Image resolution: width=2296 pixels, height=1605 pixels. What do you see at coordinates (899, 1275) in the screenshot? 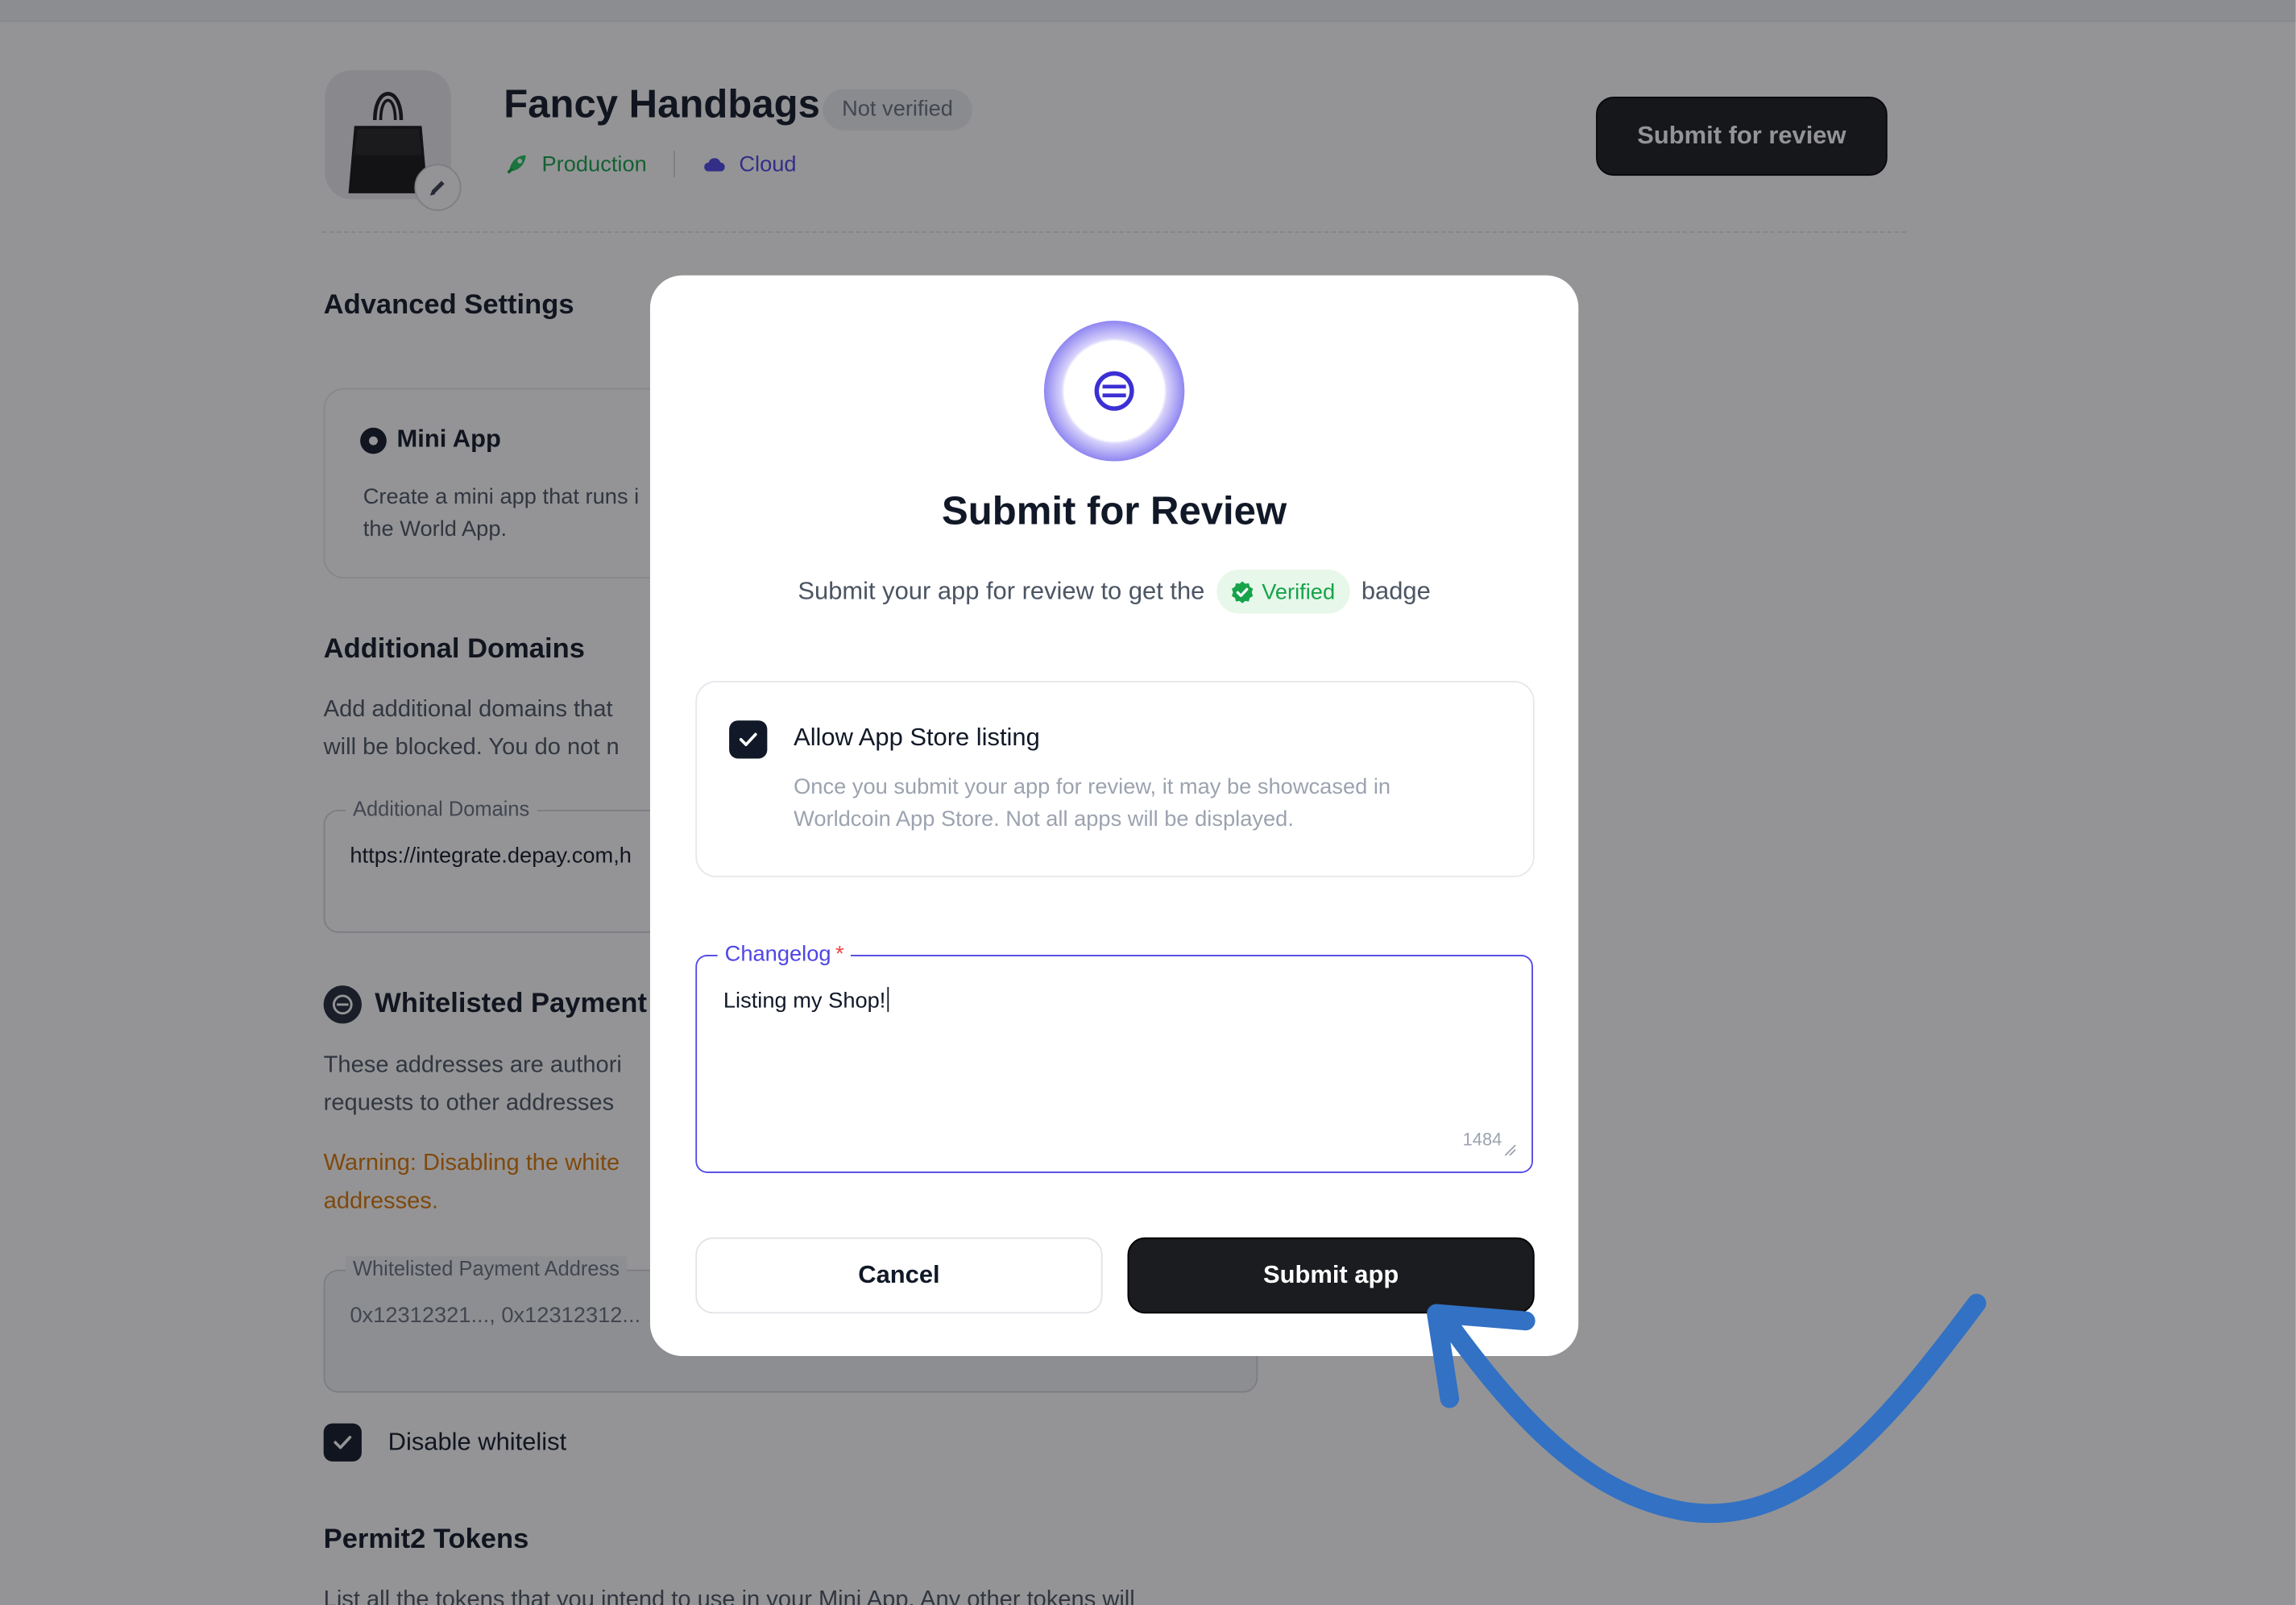
I see `cancel-button: Cancel` at bounding box center [899, 1275].